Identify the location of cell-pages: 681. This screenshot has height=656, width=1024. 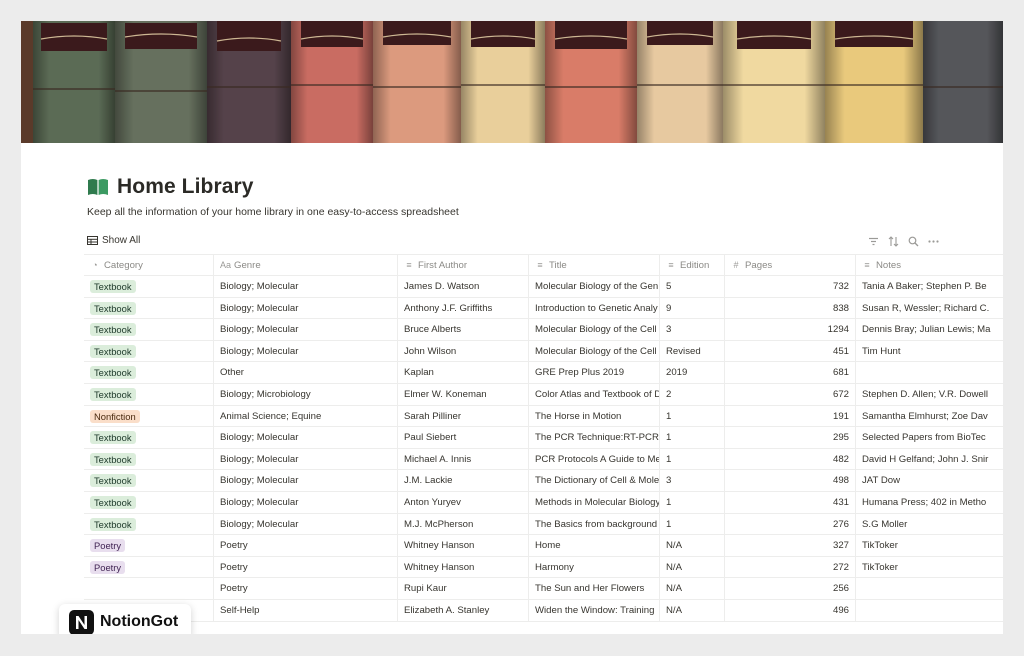
(790, 372).